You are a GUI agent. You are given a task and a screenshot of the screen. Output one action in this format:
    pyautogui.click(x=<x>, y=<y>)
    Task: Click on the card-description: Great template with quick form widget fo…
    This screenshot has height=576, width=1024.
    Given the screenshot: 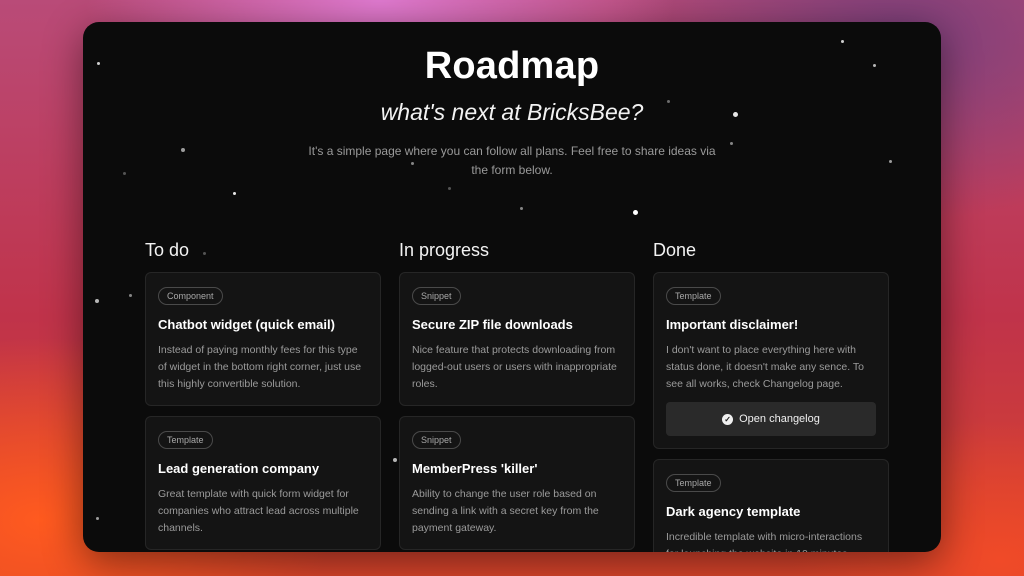 What is the action you would take?
    pyautogui.click(x=258, y=511)
    